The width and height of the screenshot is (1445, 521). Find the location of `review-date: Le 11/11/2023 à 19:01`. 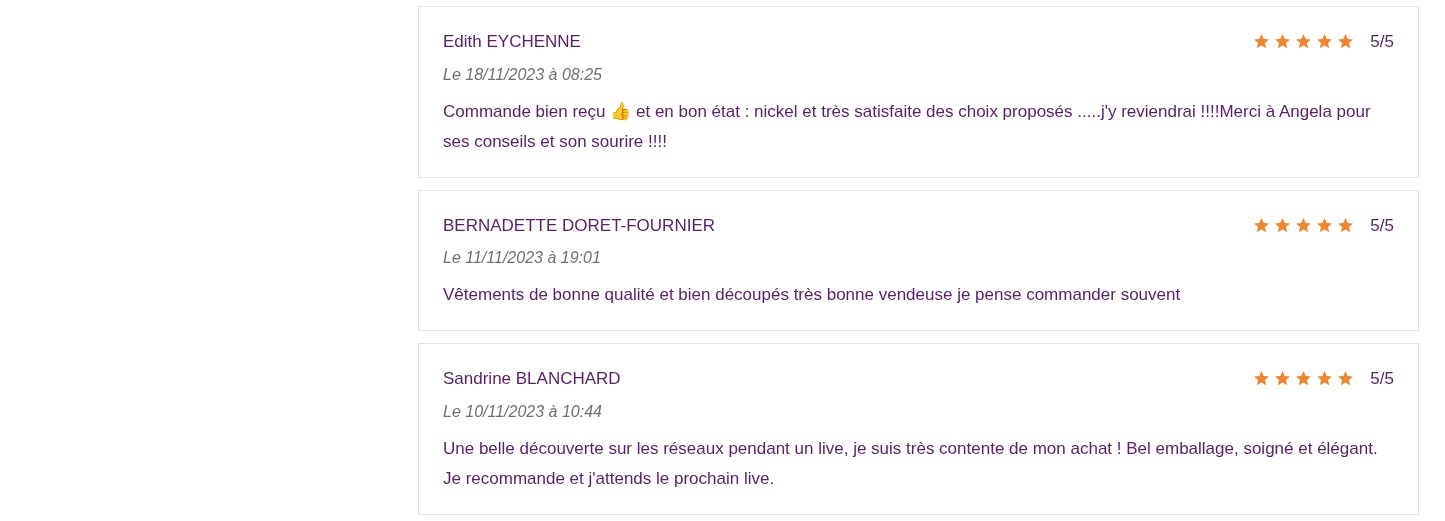

review-date: Le 11/11/2023 à 19:01 is located at coordinates (522, 258).